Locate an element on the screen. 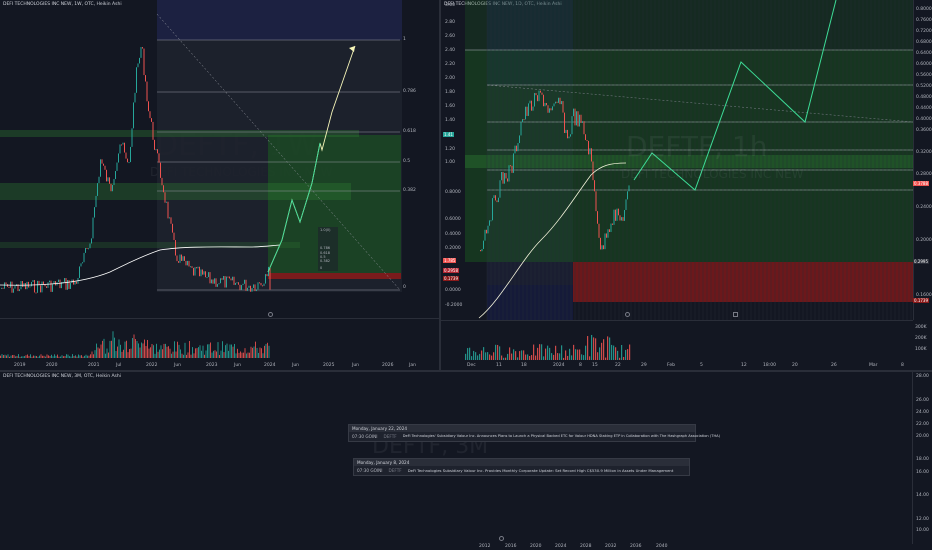 The image size is (932, 550). x-tick: 2024 is located at coordinates (559, 365).